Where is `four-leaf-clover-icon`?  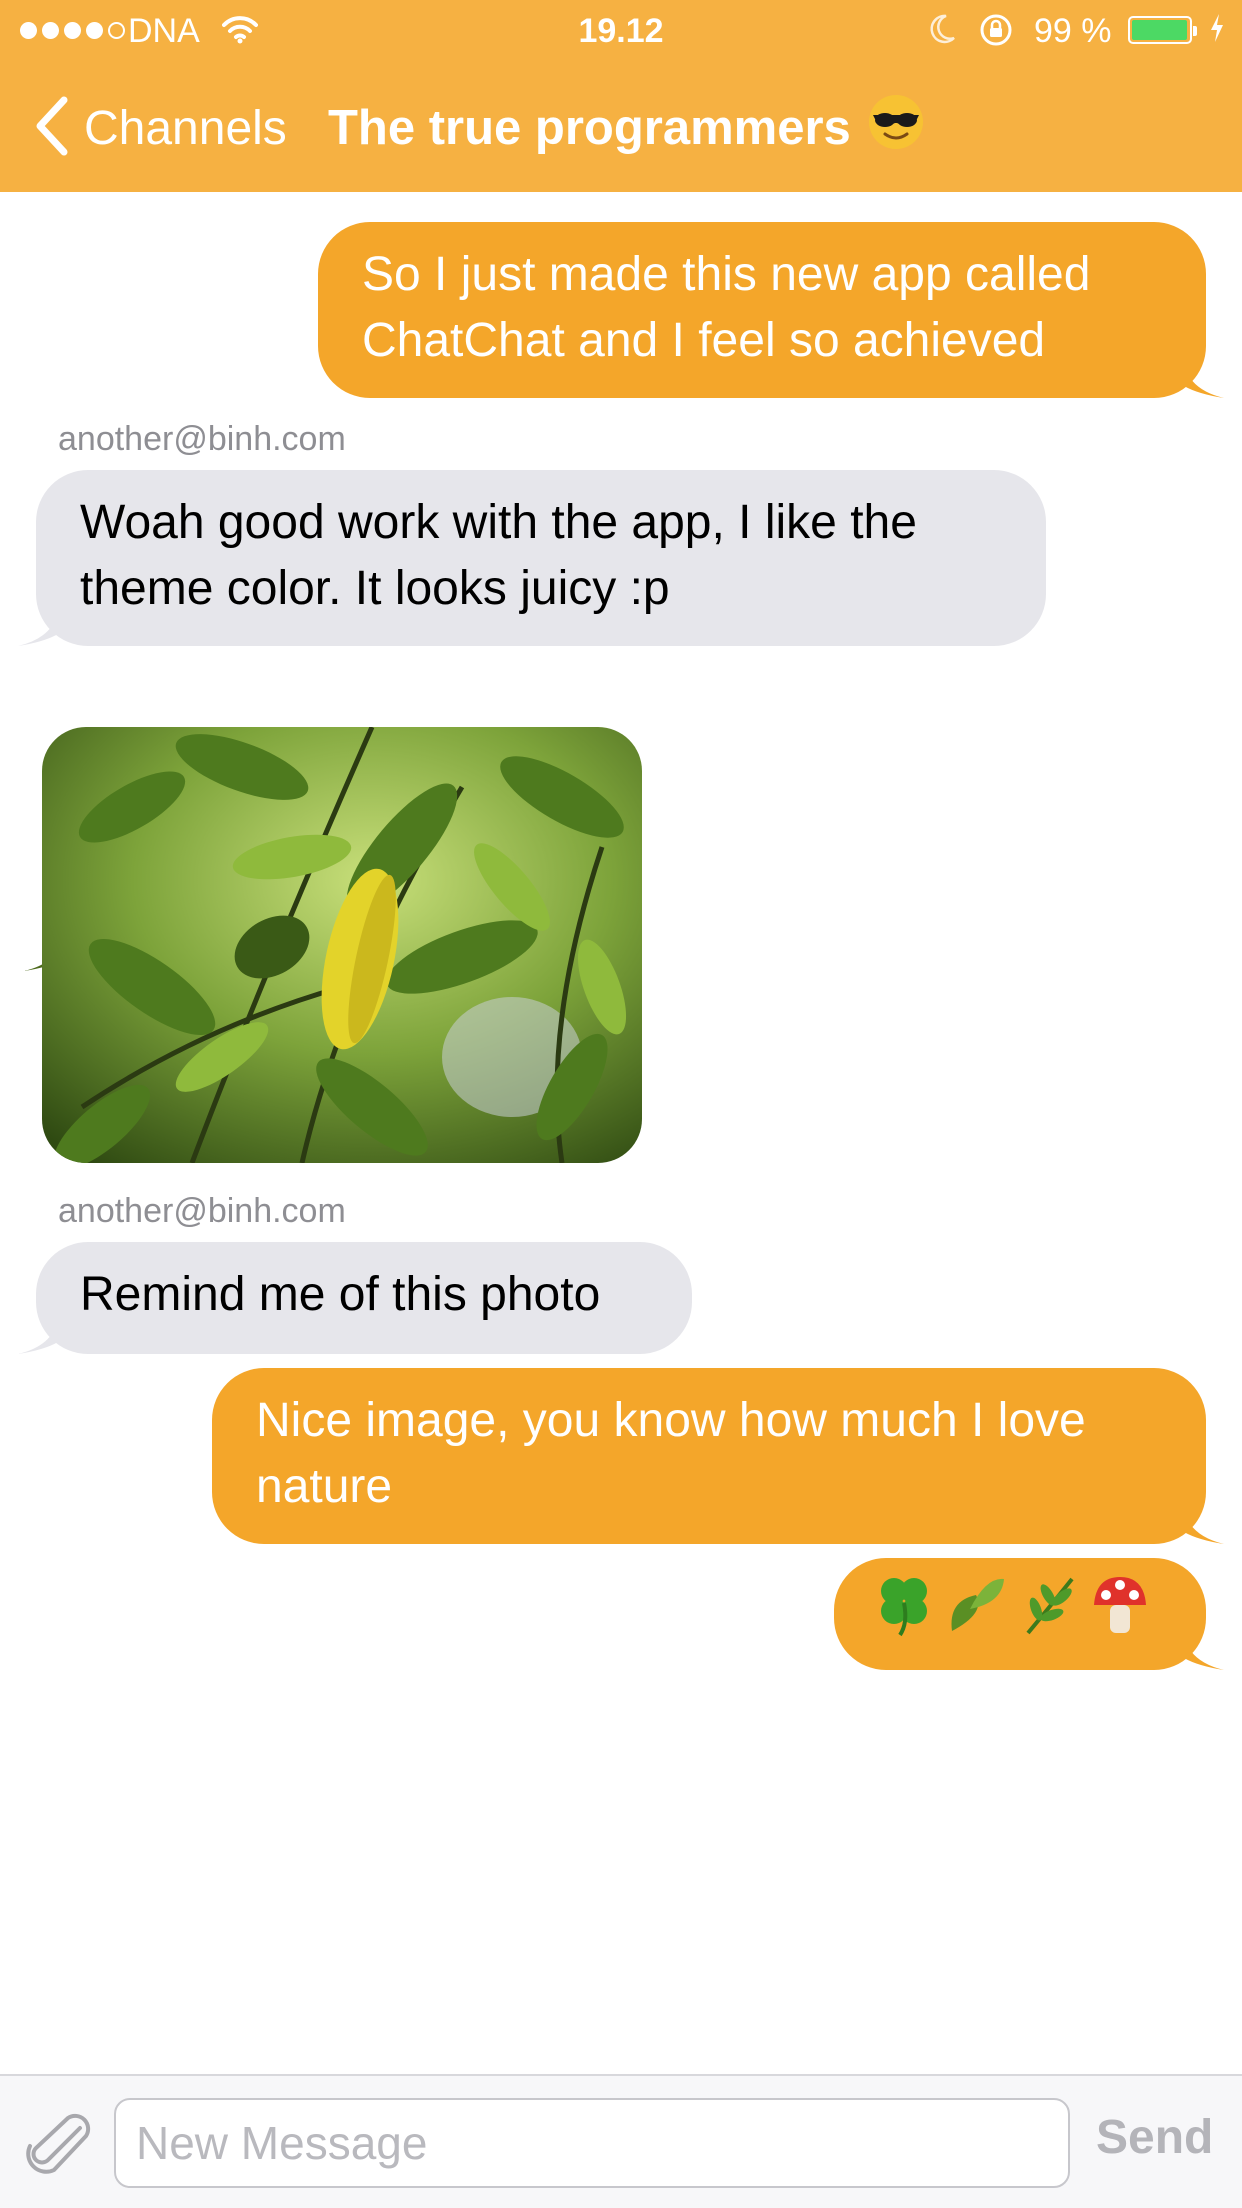 four-leaf-clover-icon is located at coordinates (904, 1614).